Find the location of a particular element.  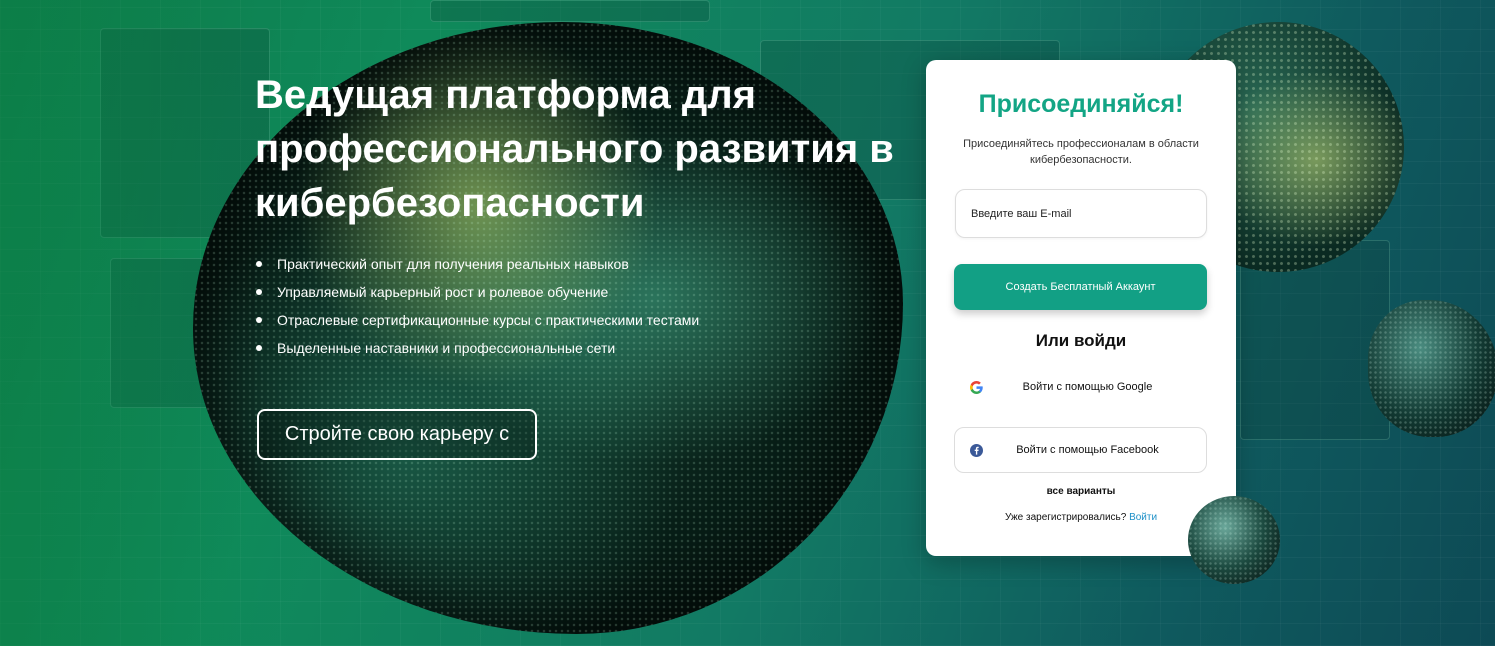

facebook-login-label: Войти с помощью Facebook is located at coordinates (1087, 450).